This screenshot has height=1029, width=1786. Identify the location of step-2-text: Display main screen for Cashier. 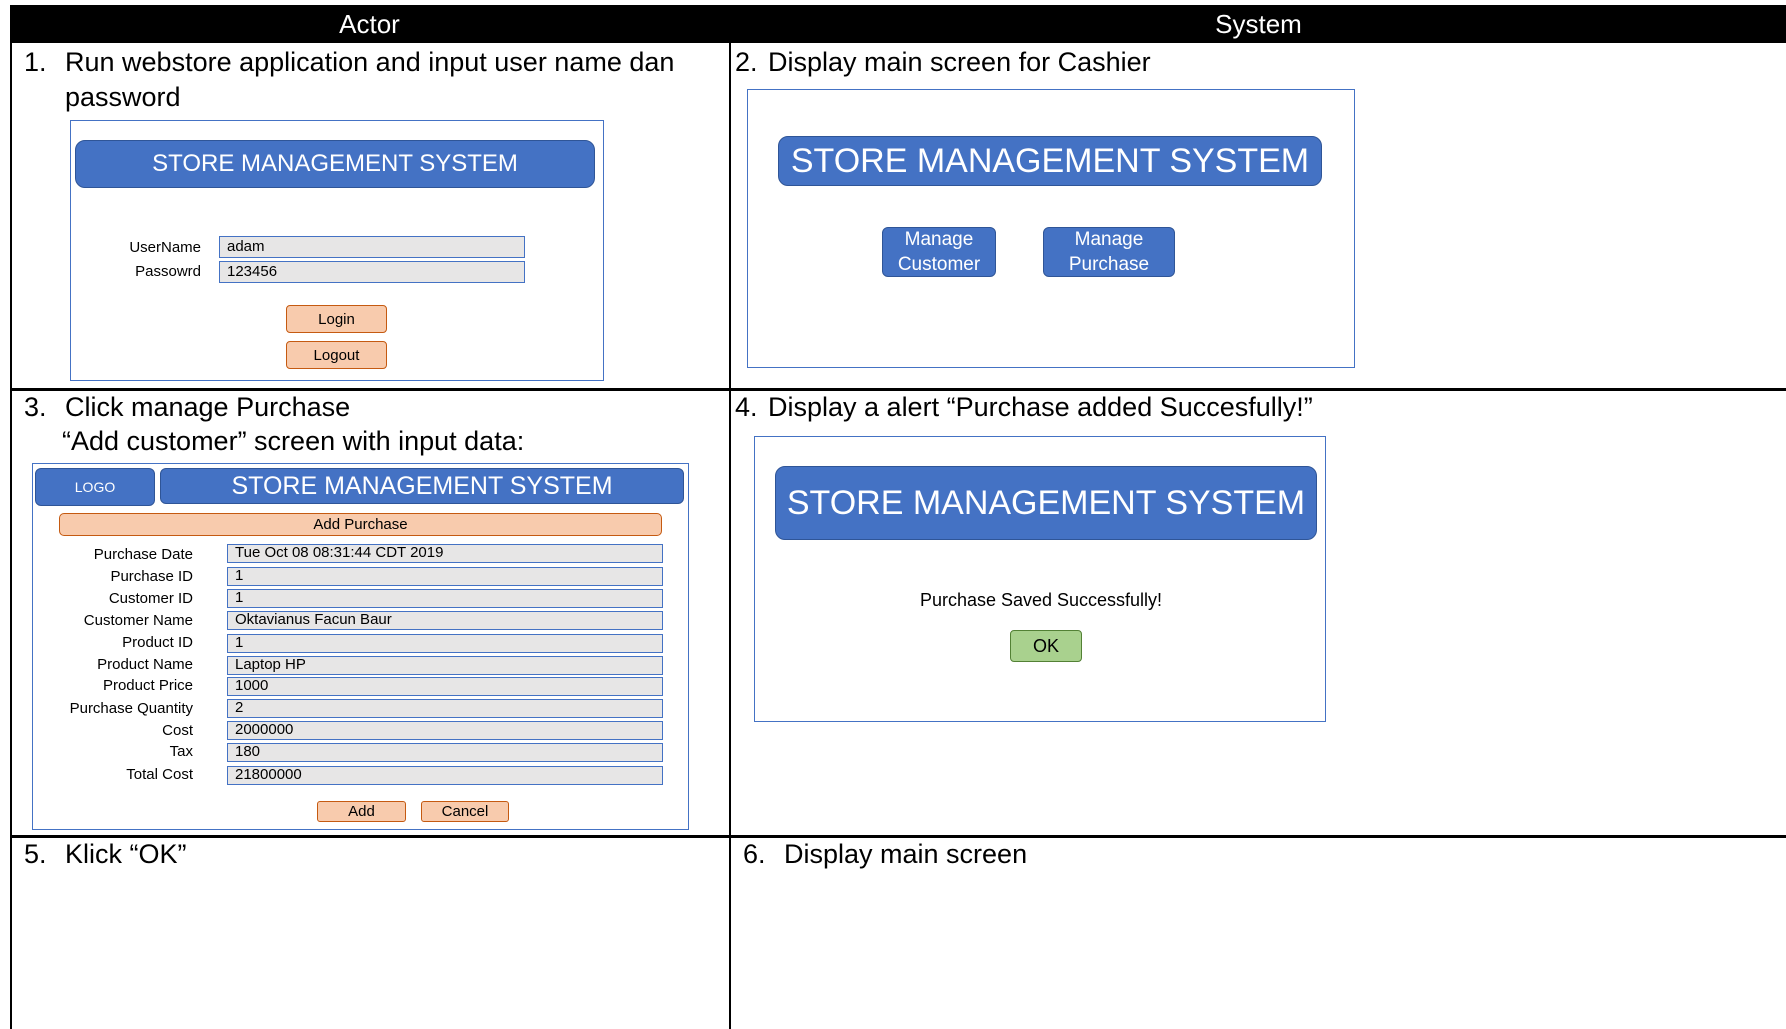
(959, 62).